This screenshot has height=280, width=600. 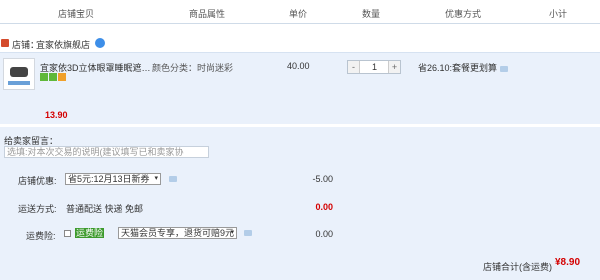 What do you see at coordinates (354, 67) in the screenshot?
I see `decrease-quantity-button: -` at bounding box center [354, 67].